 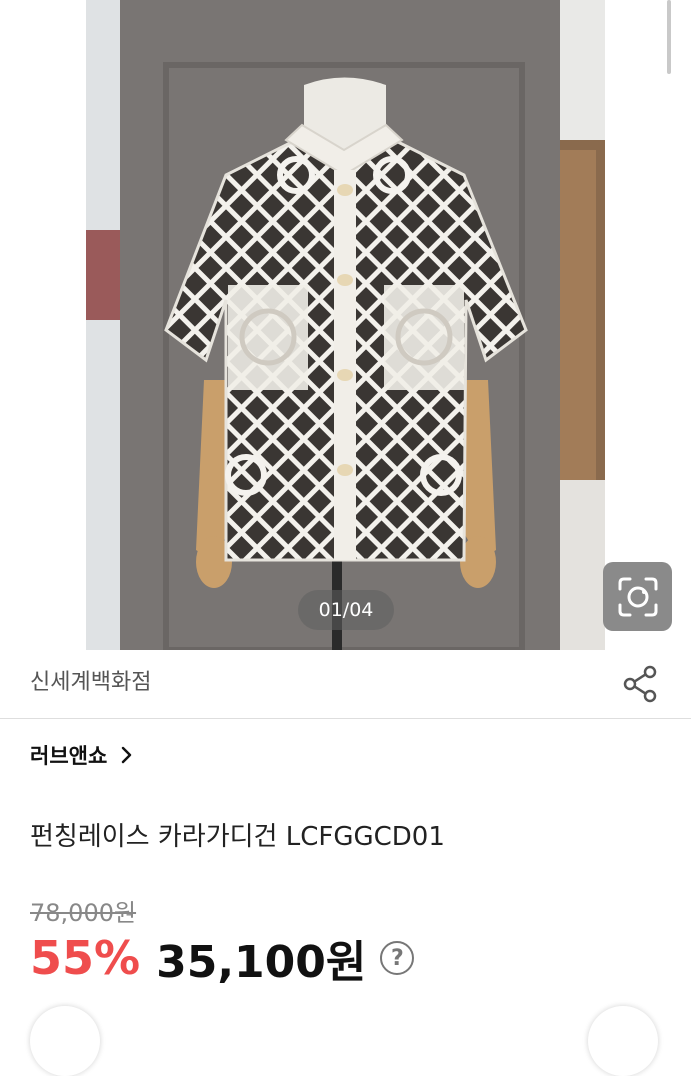 What do you see at coordinates (83, 913) in the screenshot?
I see `original-price: 78,000원` at bounding box center [83, 913].